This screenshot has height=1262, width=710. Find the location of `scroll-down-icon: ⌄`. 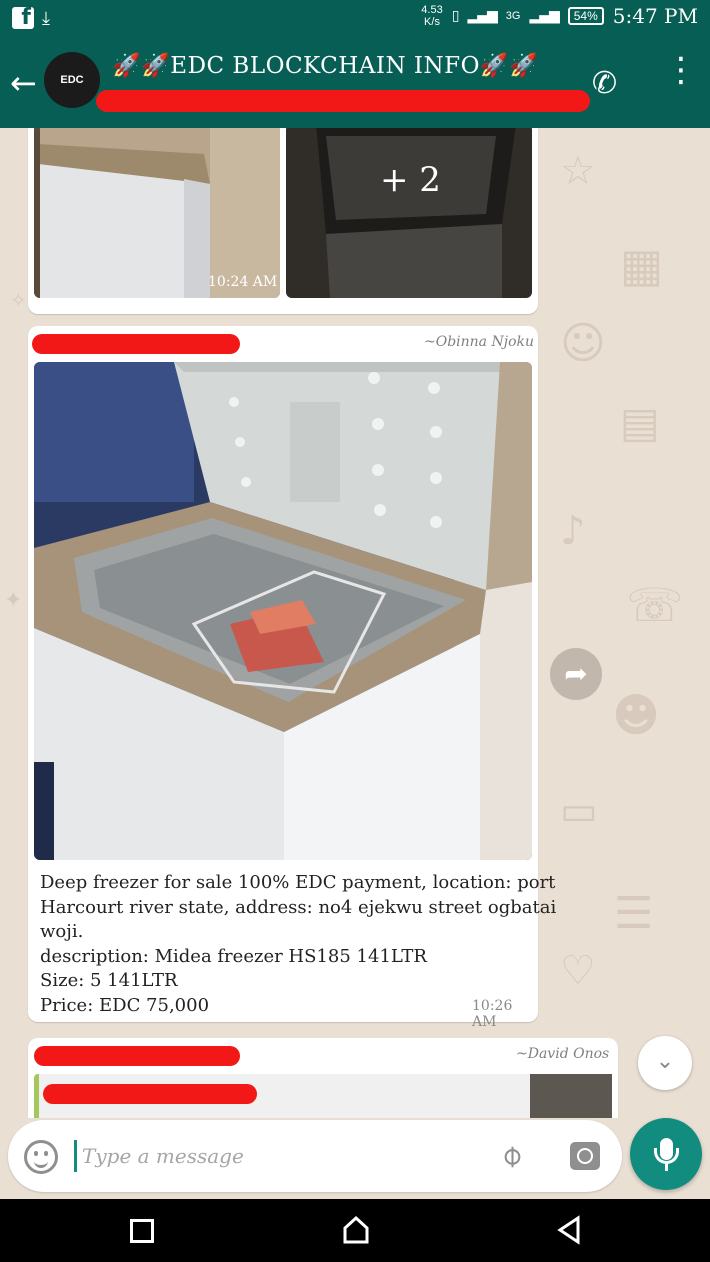

scroll-down-icon: ⌄ is located at coordinates (665, 1063).